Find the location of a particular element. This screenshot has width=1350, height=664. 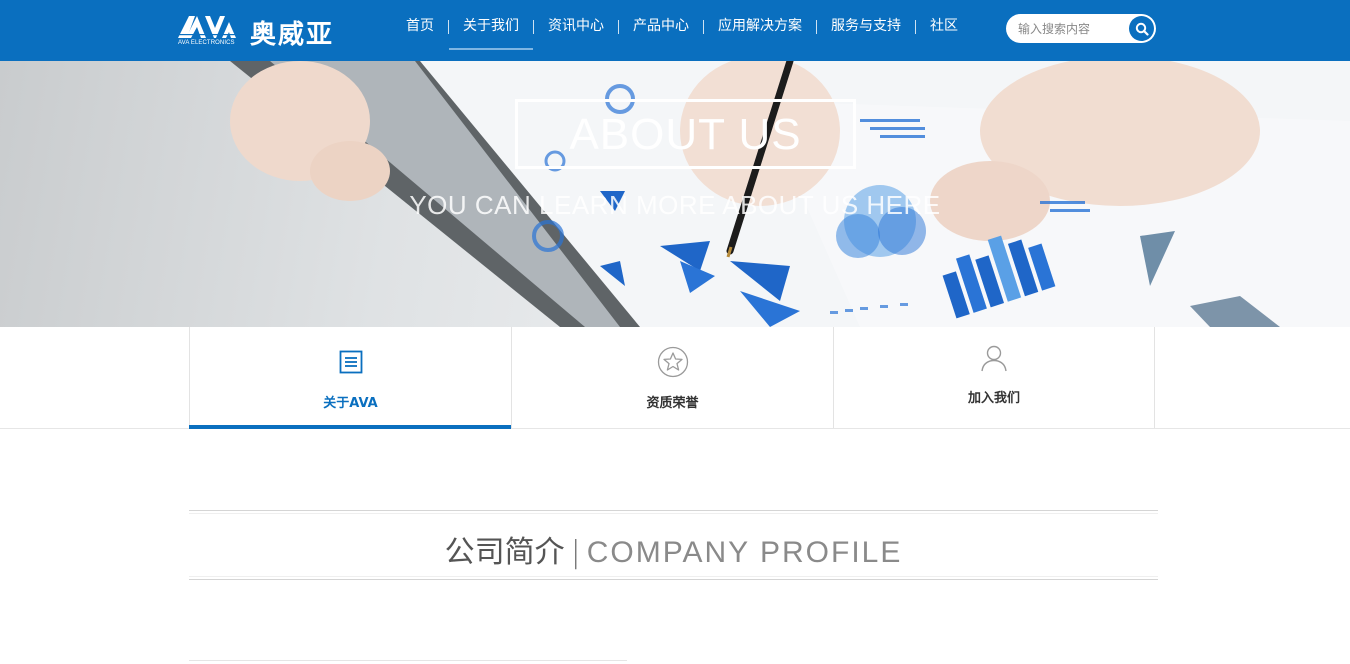

tab-about-ava-label: 关于AVA is located at coordinates (350, 403).